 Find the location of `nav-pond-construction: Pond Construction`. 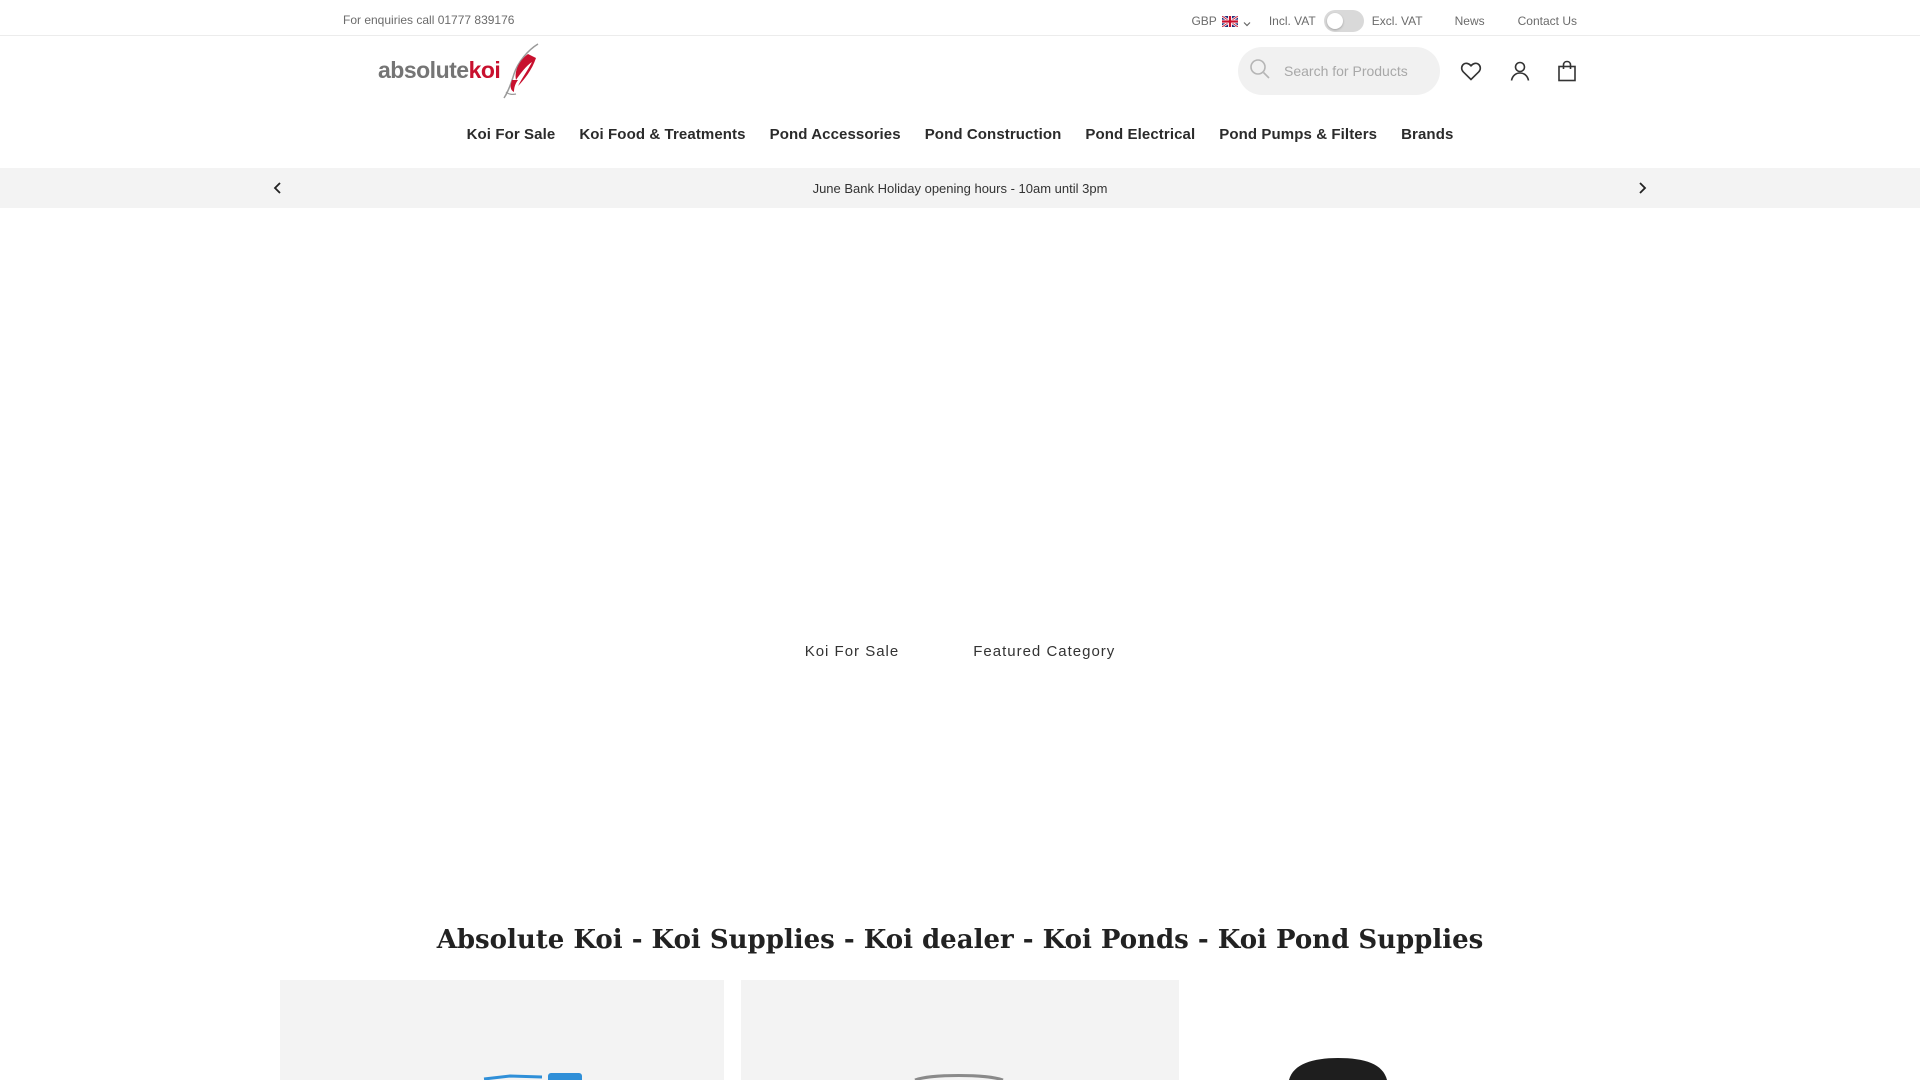

nav-pond-construction: Pond Construction is located at coordinates (993, 134).